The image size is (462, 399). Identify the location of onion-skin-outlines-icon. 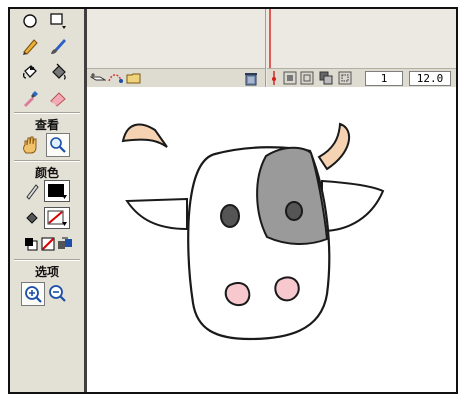
(308, 78).